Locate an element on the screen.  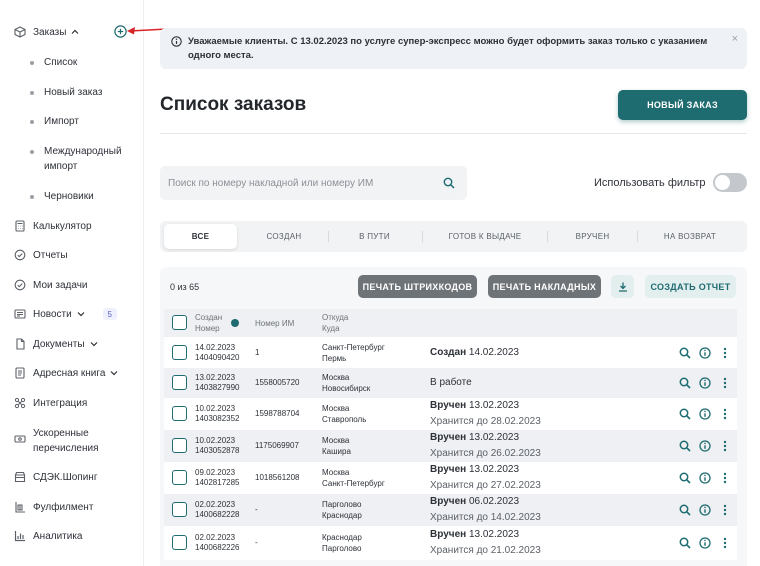
row-status-date: 13.02.2023 is located at coordinates (494, 534).